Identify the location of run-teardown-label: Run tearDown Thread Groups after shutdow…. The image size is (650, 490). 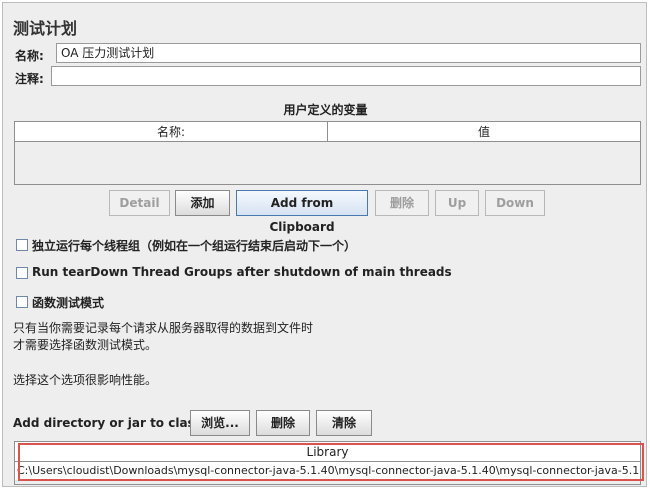
(242, 272).